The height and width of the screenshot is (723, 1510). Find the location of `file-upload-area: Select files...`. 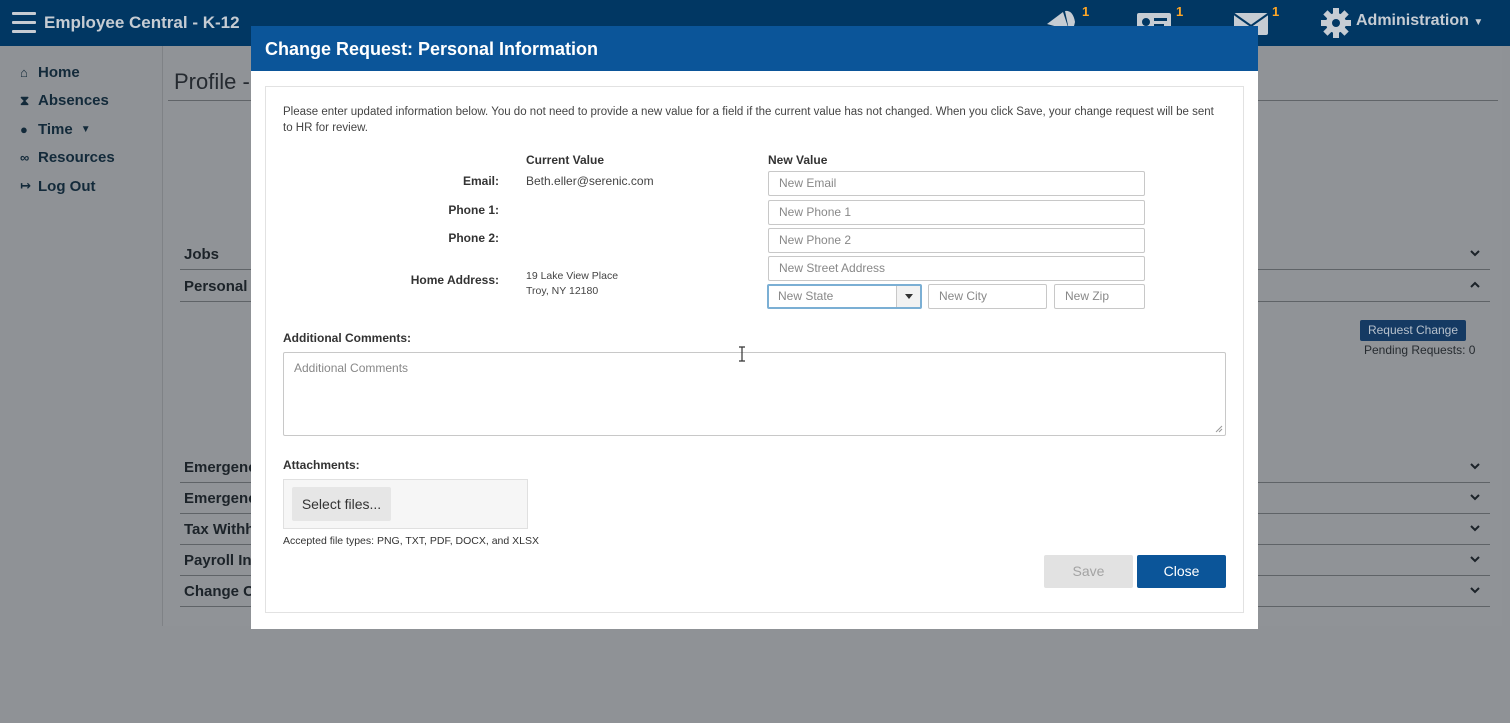

file-upload-area: Select files... is located at coordinates (405, 504).